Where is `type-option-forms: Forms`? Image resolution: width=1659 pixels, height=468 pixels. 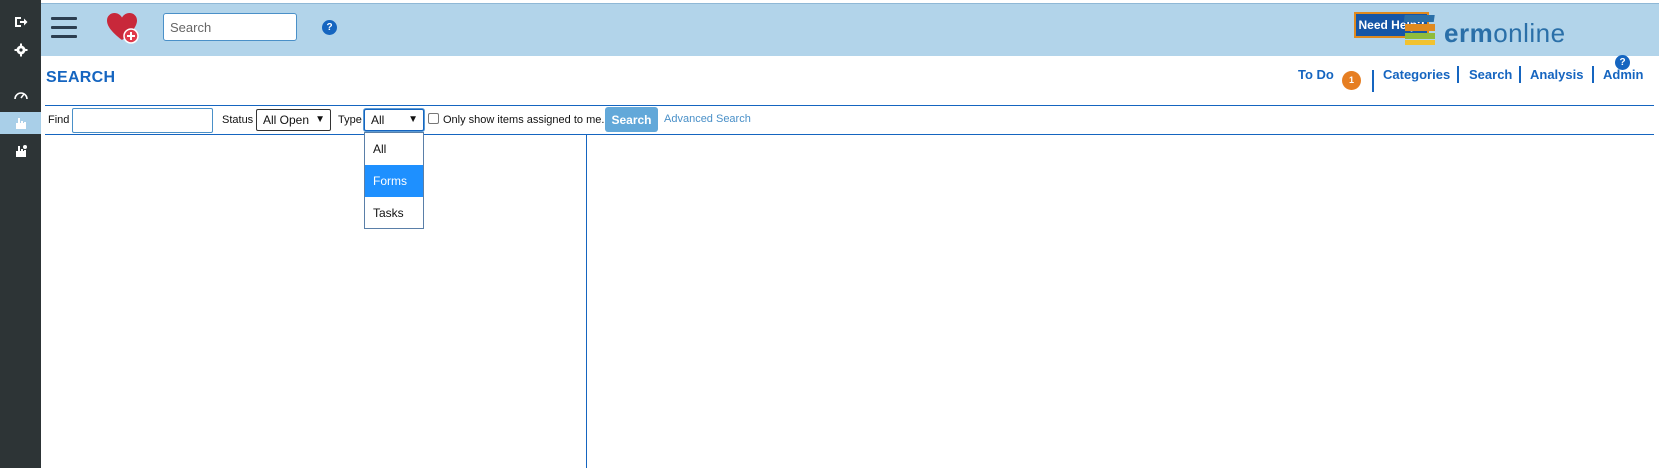
type-option-forms: Forms is located at coordinates (394, 181).